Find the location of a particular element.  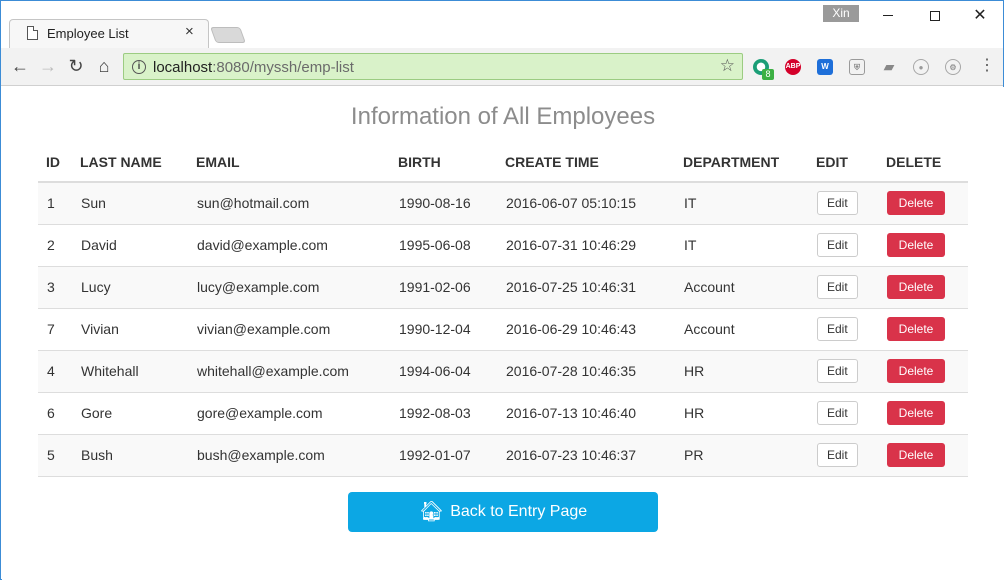

cell-email: lucy@example.com is located at coordinates (289, 286).